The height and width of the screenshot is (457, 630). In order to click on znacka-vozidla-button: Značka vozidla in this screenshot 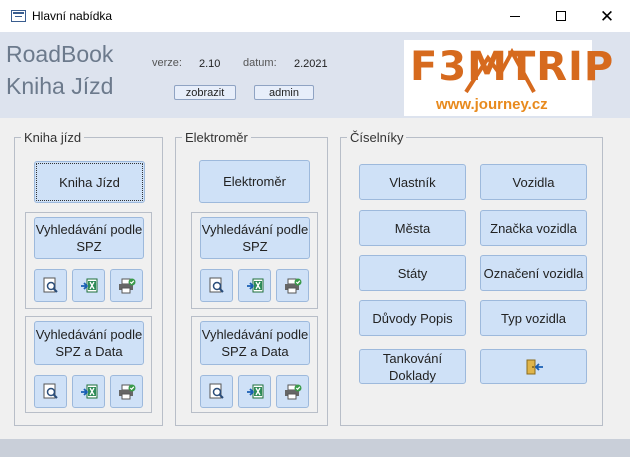, I will do `click(533, 228)`.